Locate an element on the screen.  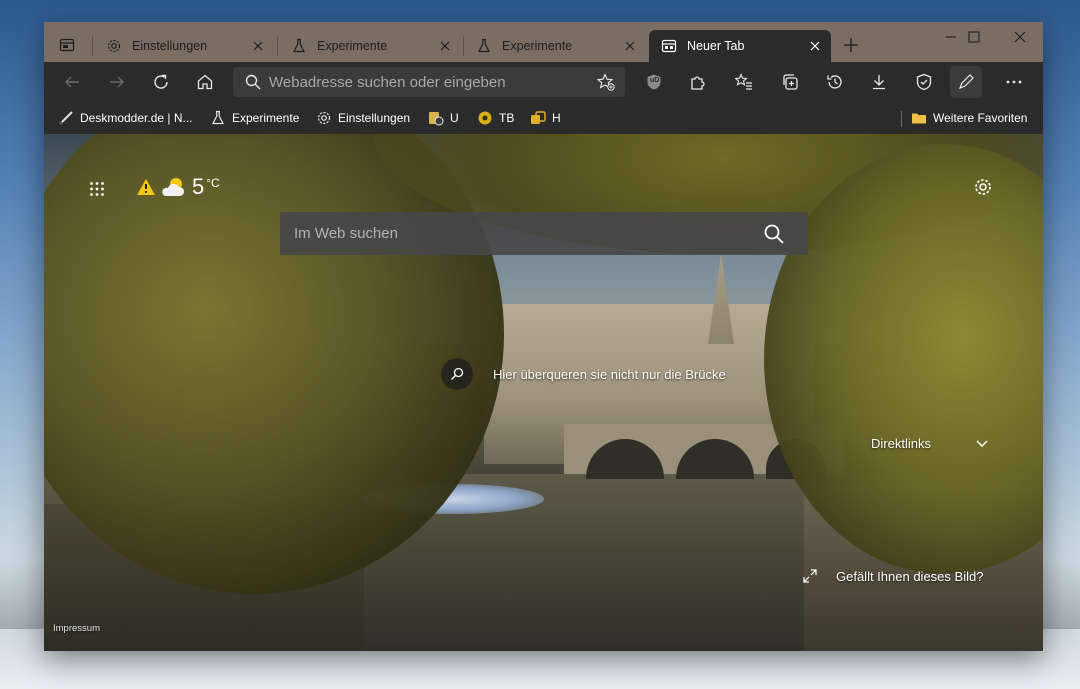
collections-icon is located at coordinates (790, 82).